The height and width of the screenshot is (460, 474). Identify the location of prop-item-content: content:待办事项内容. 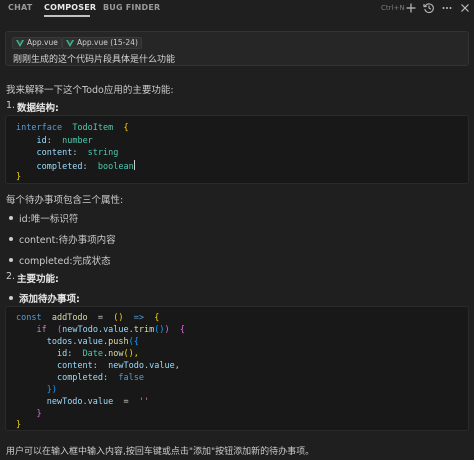
(67, 240).